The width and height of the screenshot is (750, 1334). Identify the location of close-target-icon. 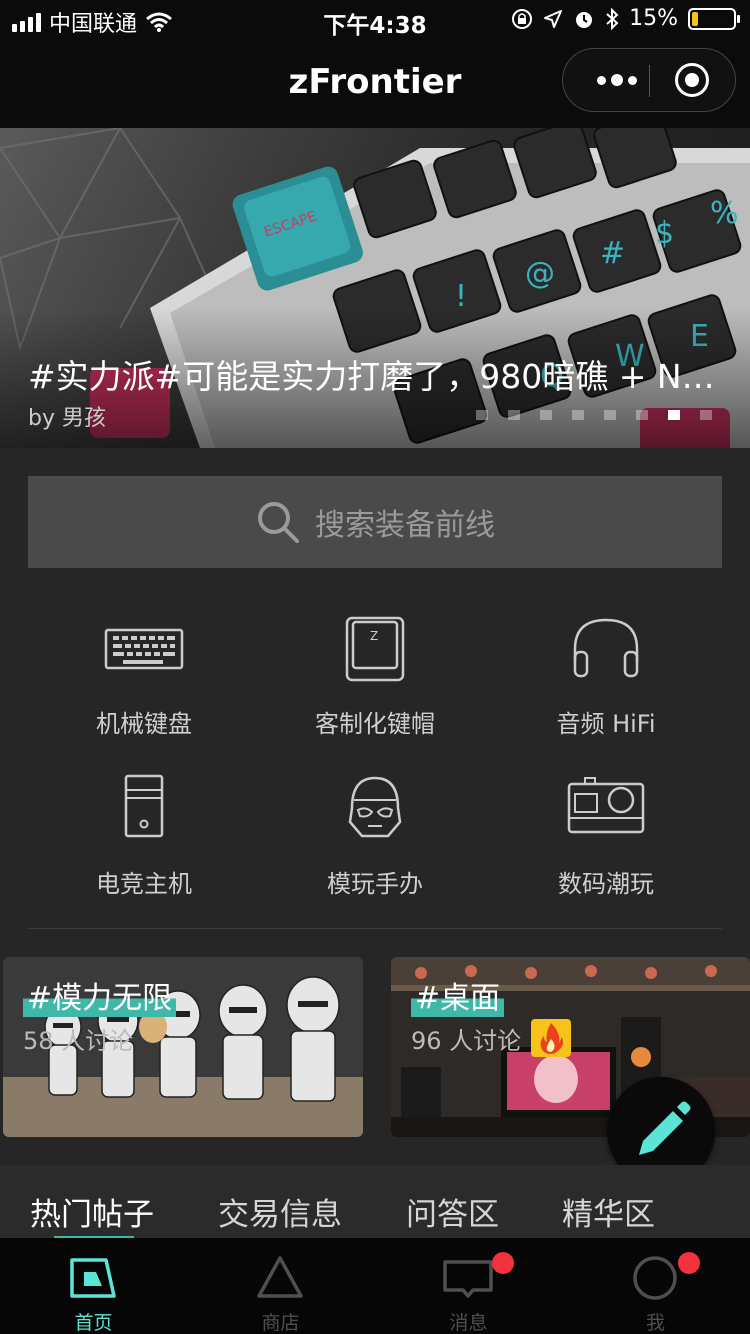
(692, 80).